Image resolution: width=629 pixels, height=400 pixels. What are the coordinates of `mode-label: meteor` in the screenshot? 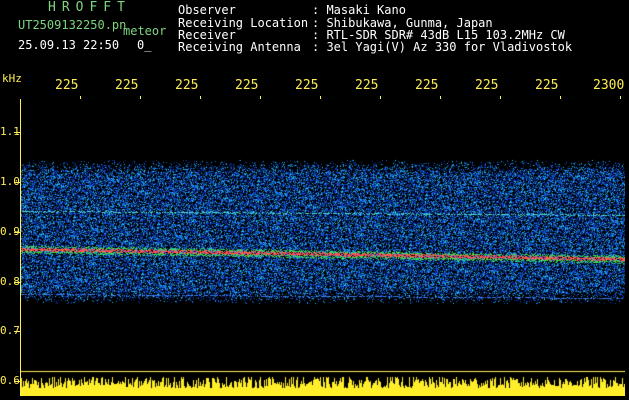 It's located at (145, 31).